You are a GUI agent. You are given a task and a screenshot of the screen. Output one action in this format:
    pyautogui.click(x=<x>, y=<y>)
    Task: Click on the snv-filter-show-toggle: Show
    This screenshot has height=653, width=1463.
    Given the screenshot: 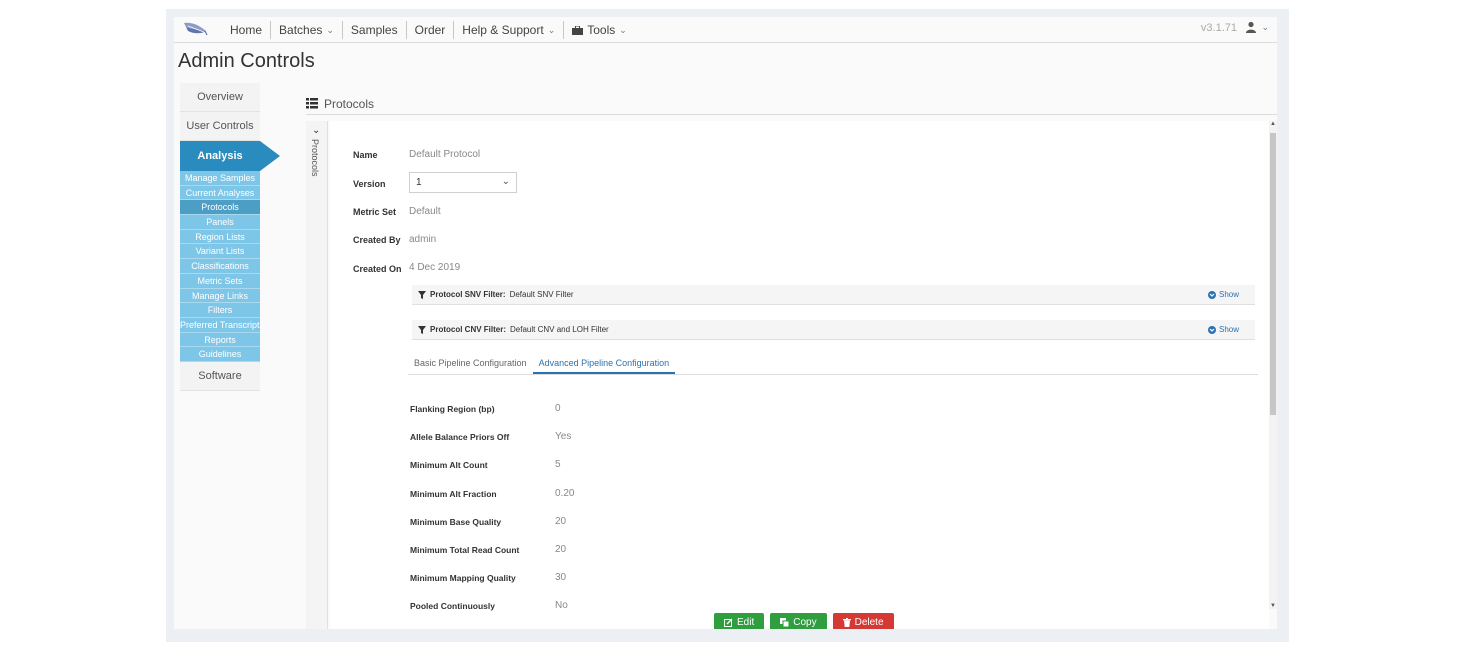 What is the action you would take?
    pyautogui.click(x=1223, y=294)
    